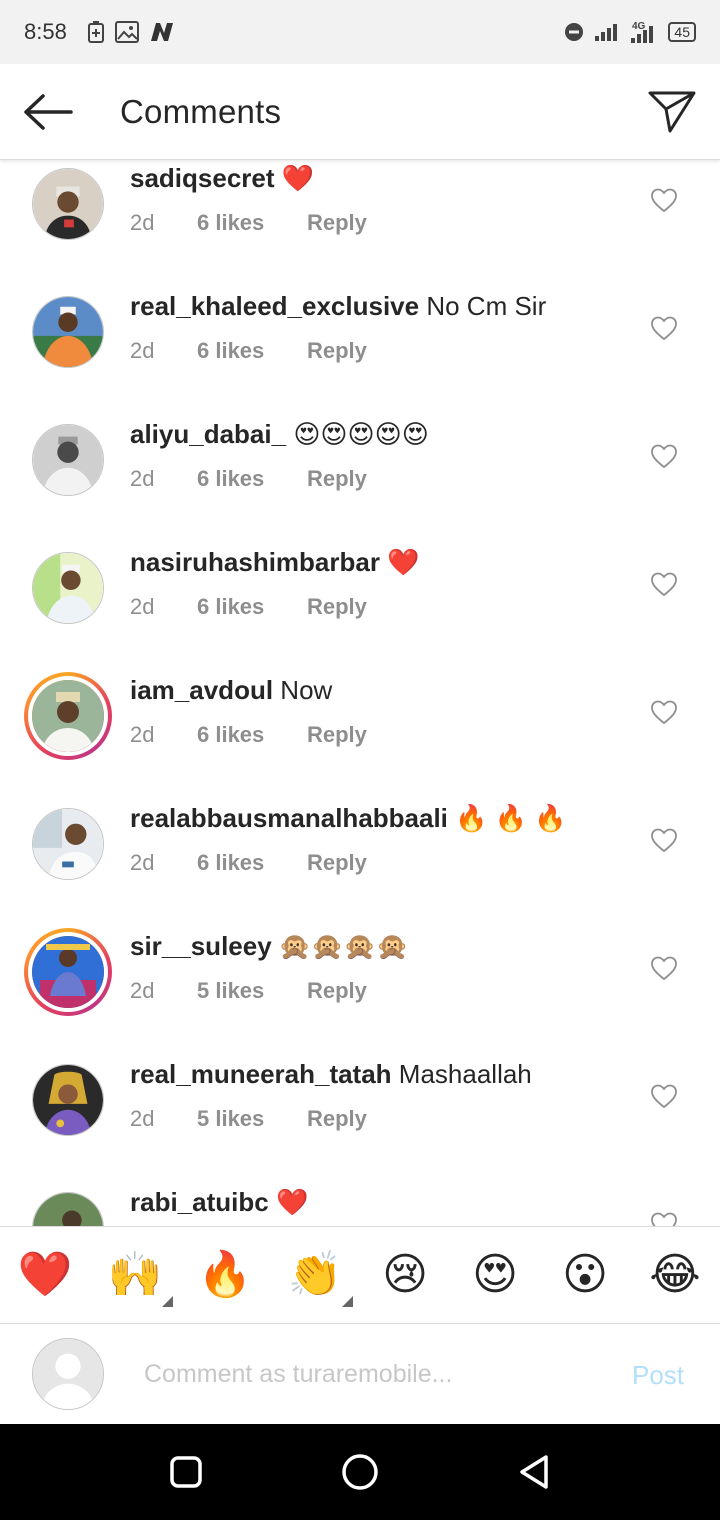  What do you see at coordinates (96, 32) in the screenshot?
I see `battery-saver-icon` at bounding box center [96, 32].